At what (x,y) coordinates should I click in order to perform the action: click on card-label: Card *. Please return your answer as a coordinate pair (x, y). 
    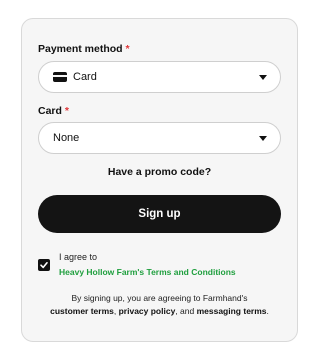
    Looking at the image, I should click on (53, 111).